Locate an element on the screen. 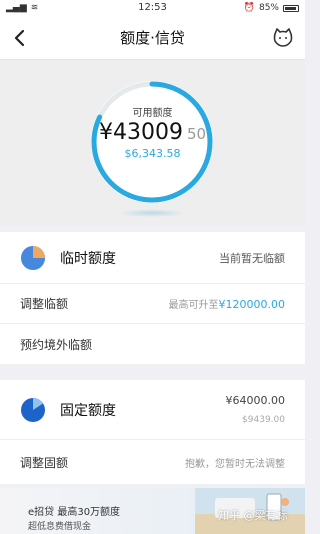 The height and width of the screenshot is (534, 320). temporary-limit-header: 临时额度 当前暂无临额 is located at coordinates (152, 258).